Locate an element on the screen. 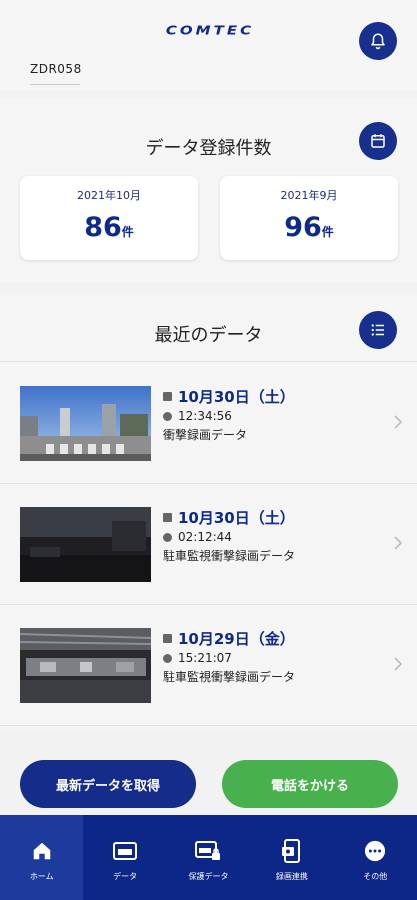  bell-icon is located at coordinates (378, 41).